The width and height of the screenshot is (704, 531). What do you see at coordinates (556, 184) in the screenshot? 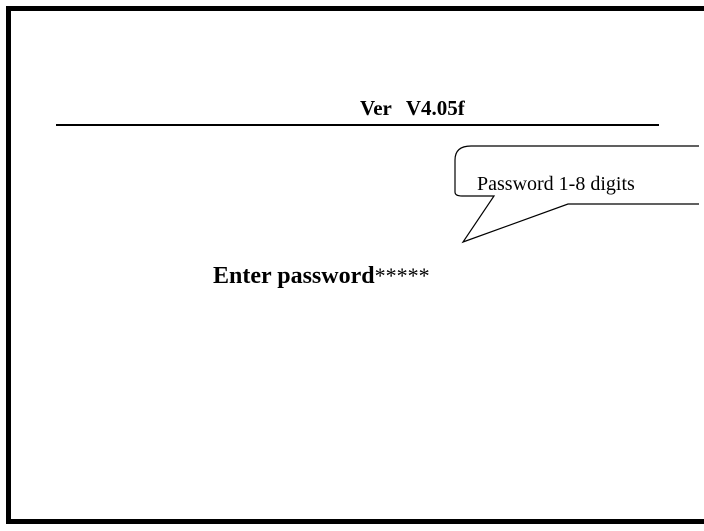
I see `callout-hint-text: Password 1-8 digits` at bounding box center [556, 184].